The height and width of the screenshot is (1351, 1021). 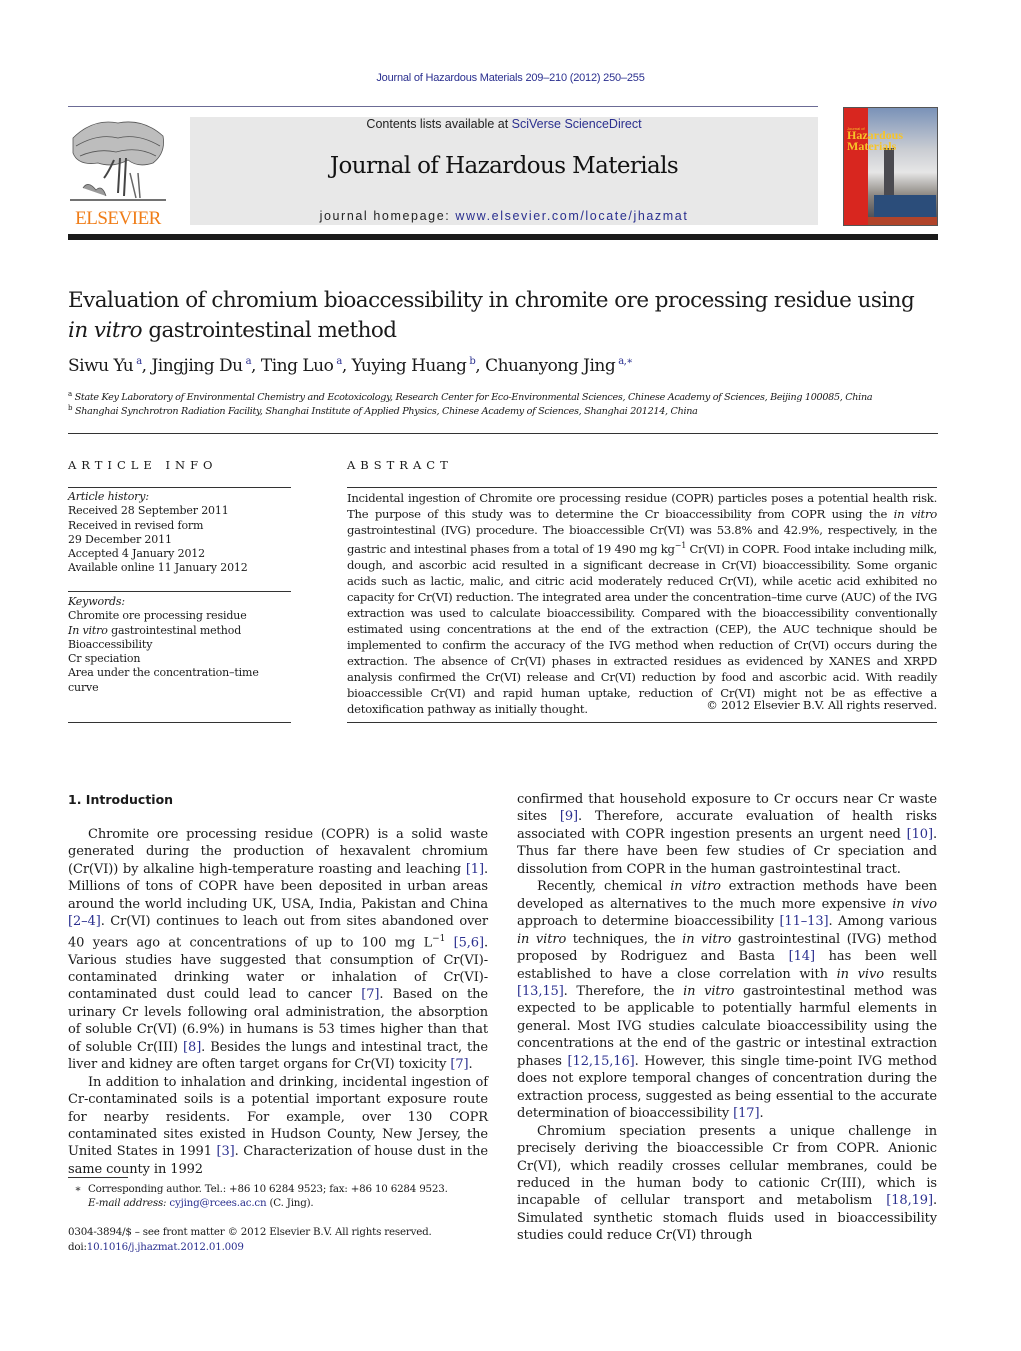 I want to click on journal-cover-image: Journal of Hazardous Materials, so click(x=890, y=166).